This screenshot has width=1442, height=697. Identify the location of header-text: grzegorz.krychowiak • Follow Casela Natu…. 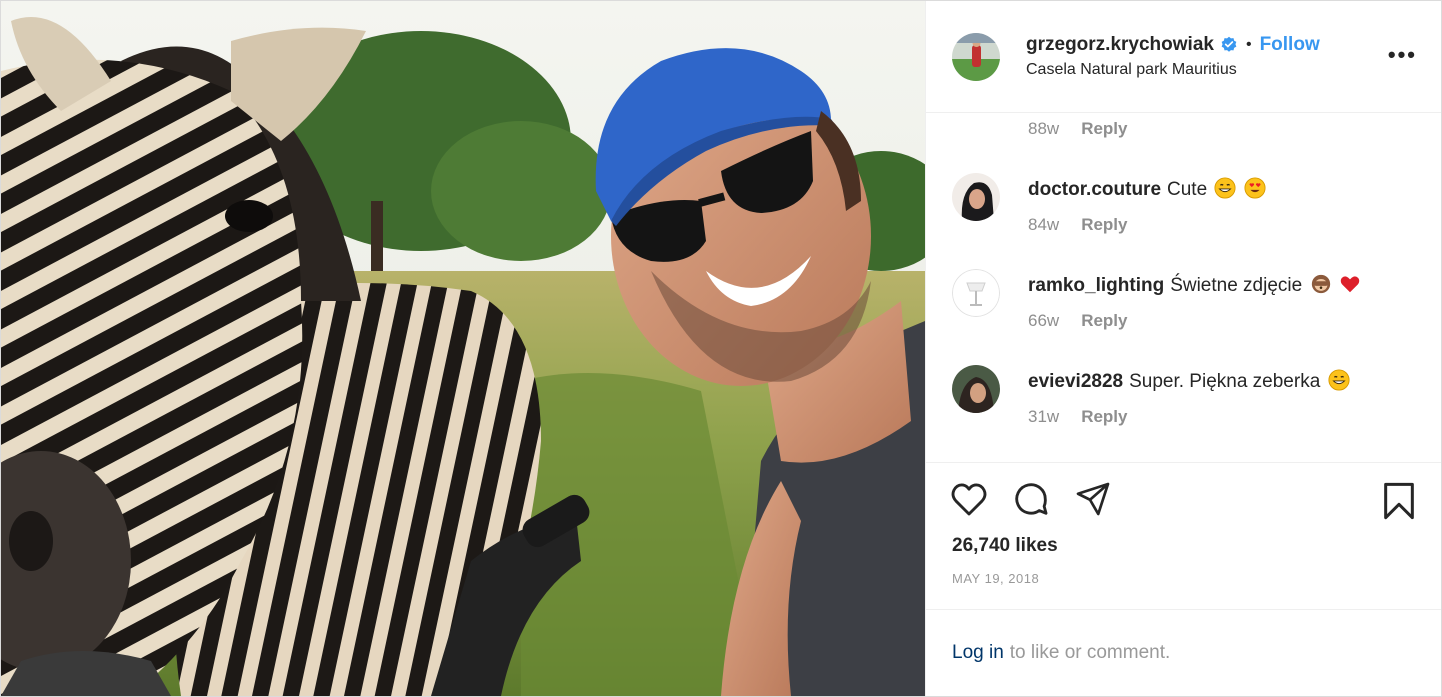
(1173, 56).